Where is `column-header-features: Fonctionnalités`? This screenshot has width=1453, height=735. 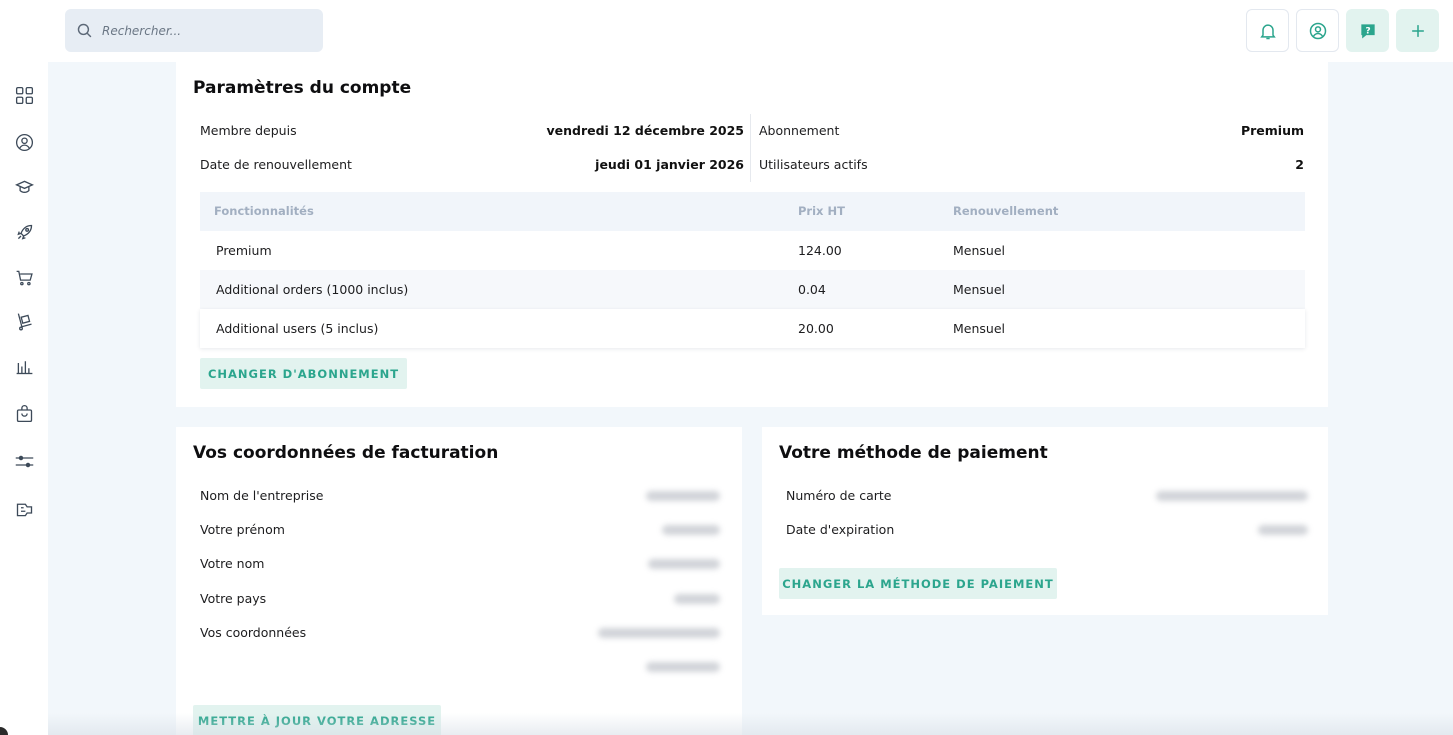
column-header-features: Fonctionnalités is located at coordinates (264, 211).